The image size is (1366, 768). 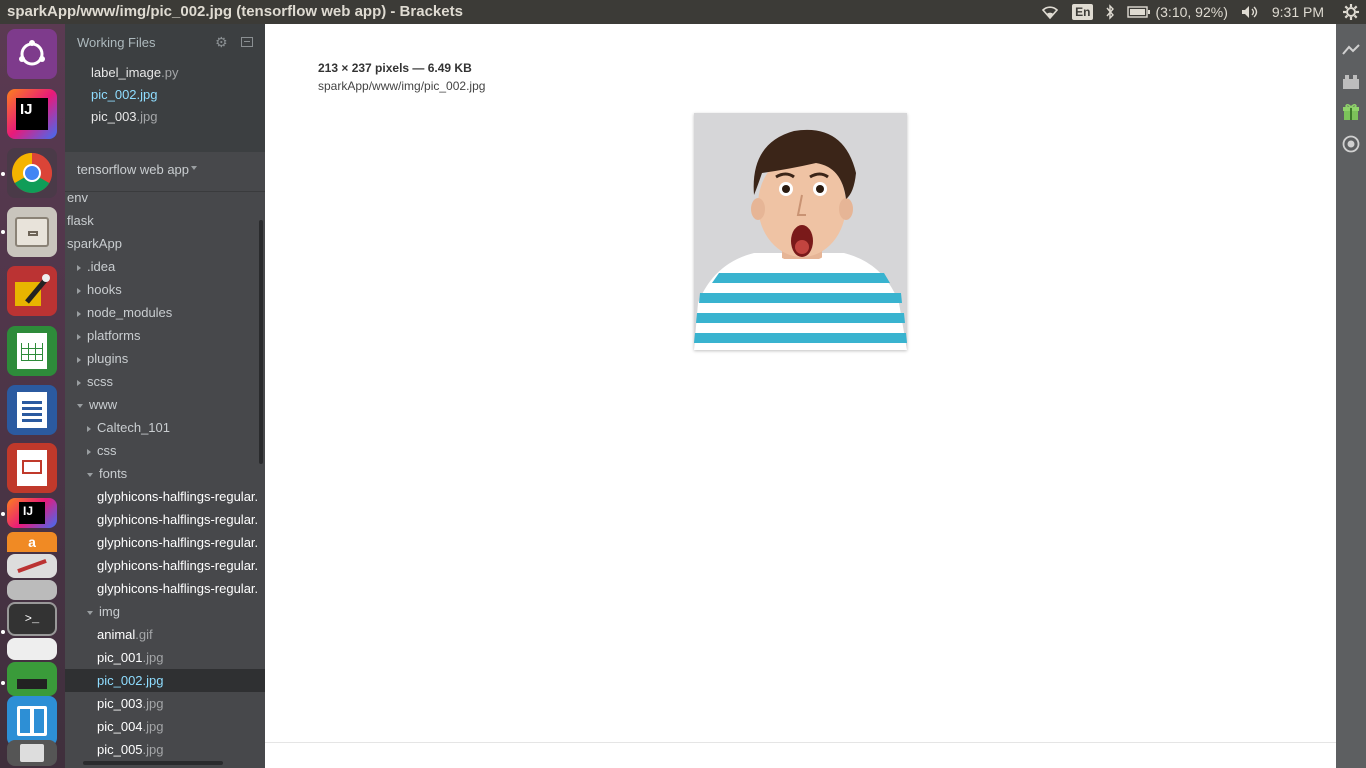 What do you see at coordinates (165, 220) in the screenshot?
I see `tree-folder-root: flask` at bounding box center [165, 220].